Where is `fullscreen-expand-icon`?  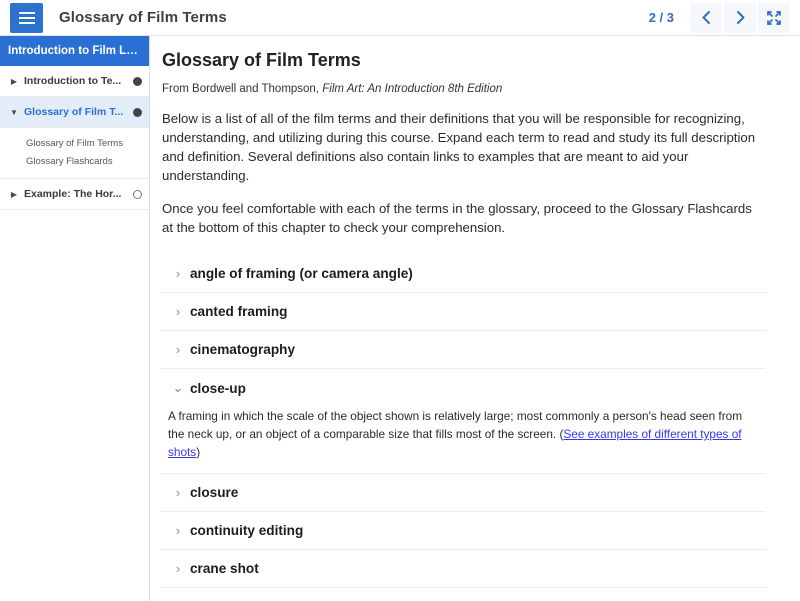
fullscreen-expand-icon is located at coordinates (774, 17).